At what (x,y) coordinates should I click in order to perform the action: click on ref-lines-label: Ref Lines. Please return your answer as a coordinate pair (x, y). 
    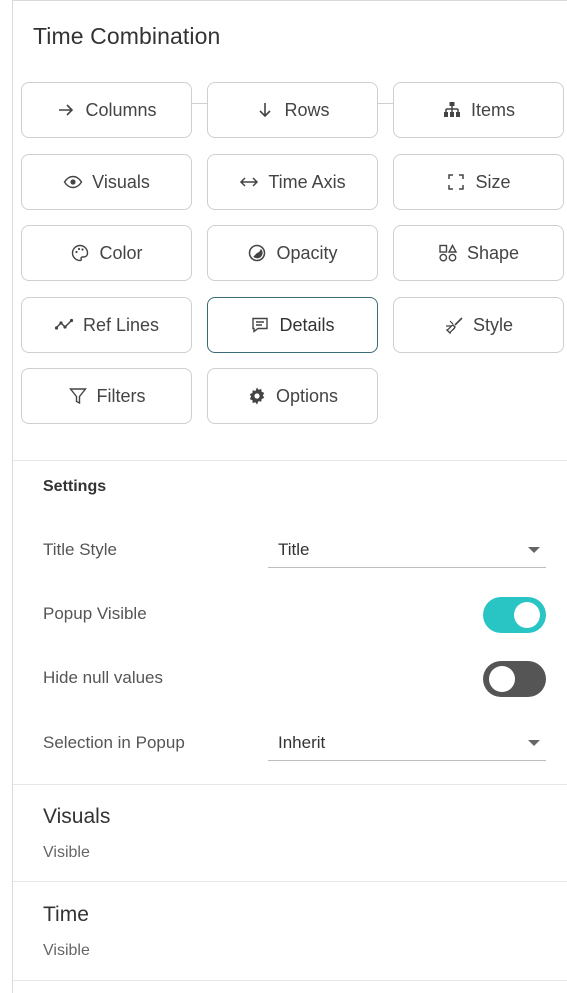
    Looking at the image, I should click on (121, 324).